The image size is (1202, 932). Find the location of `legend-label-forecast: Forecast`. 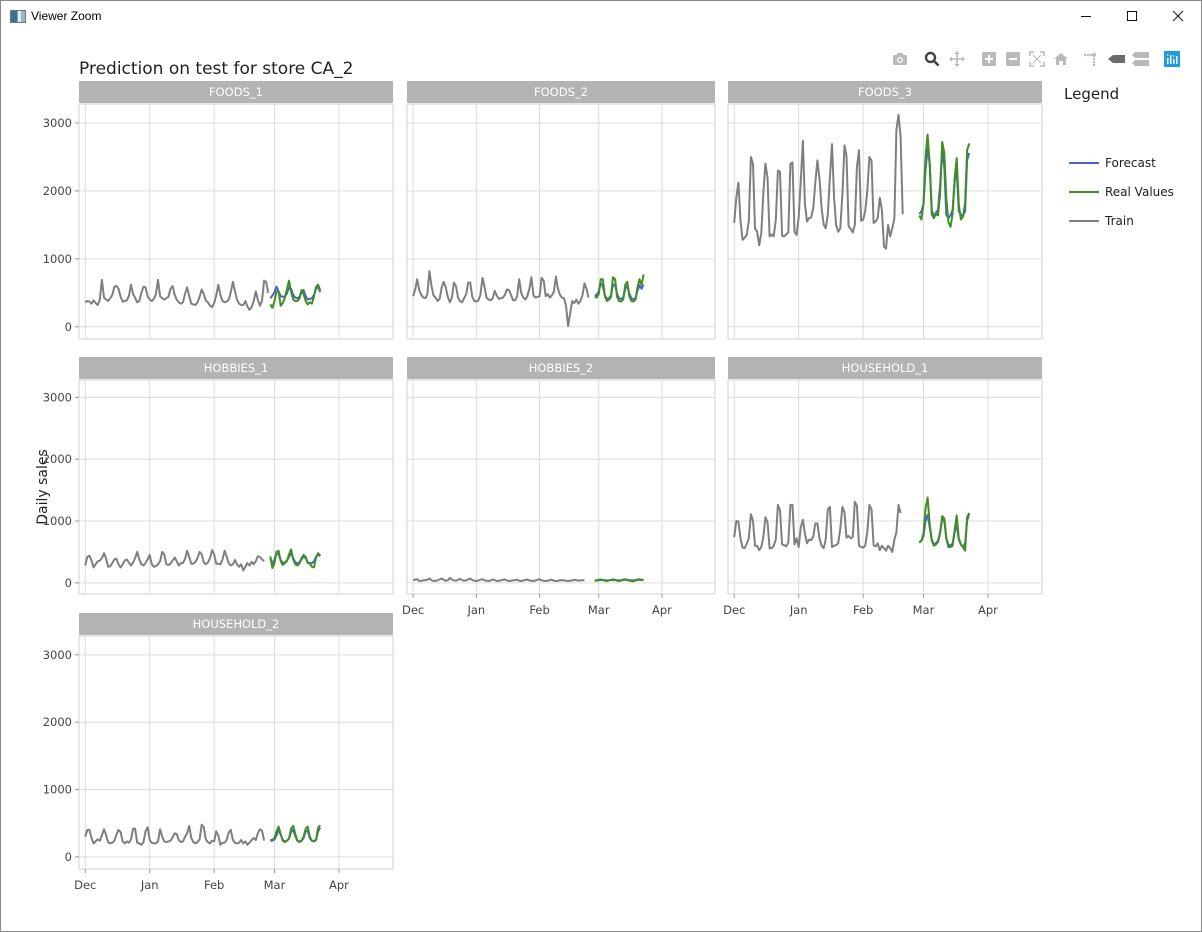

legend-label-forecast: Forecast is located at coordinates (1130, 163).